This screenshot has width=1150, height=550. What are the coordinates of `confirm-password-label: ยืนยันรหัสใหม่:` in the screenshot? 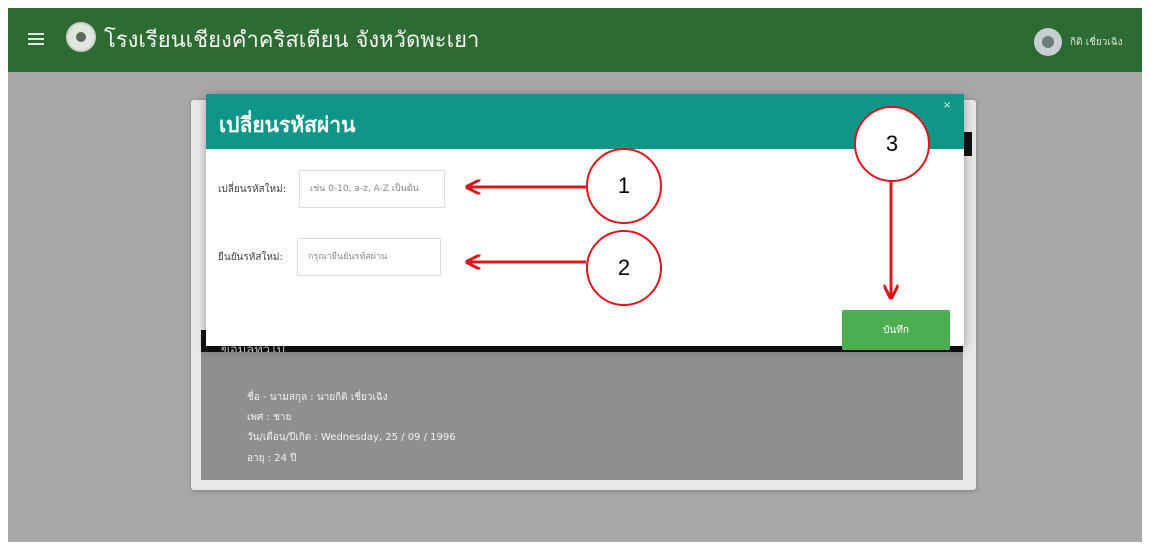 It's located at (250, 257).